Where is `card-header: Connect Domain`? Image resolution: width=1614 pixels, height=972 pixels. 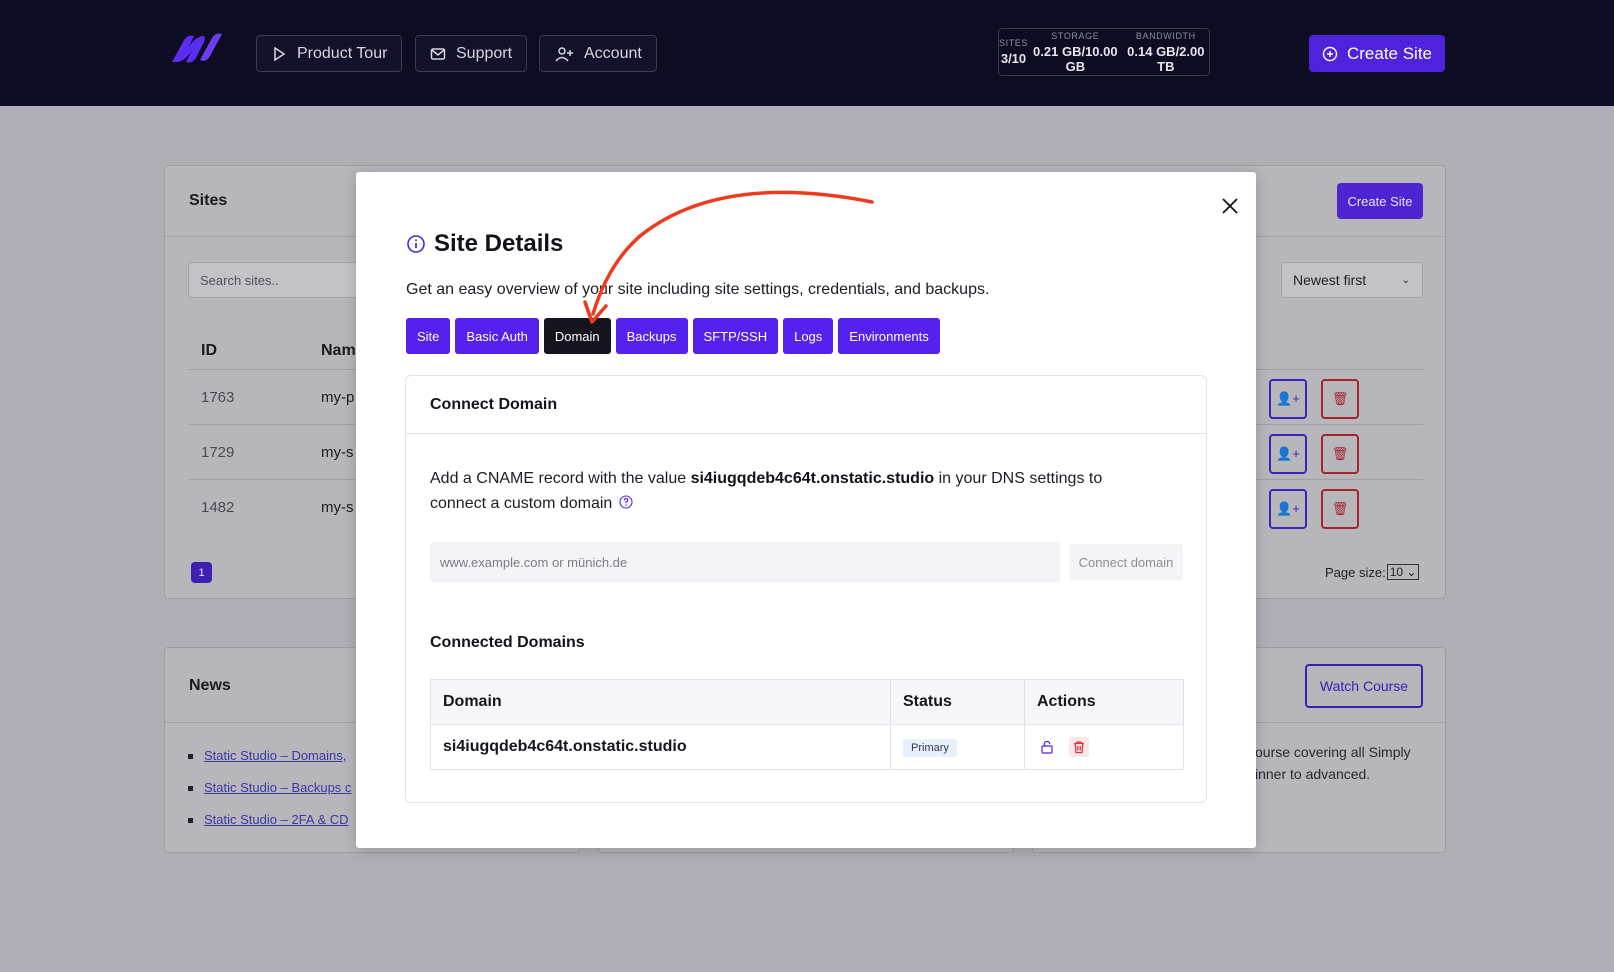
card-header: Connect Domain is located at coordinates (806, 405).